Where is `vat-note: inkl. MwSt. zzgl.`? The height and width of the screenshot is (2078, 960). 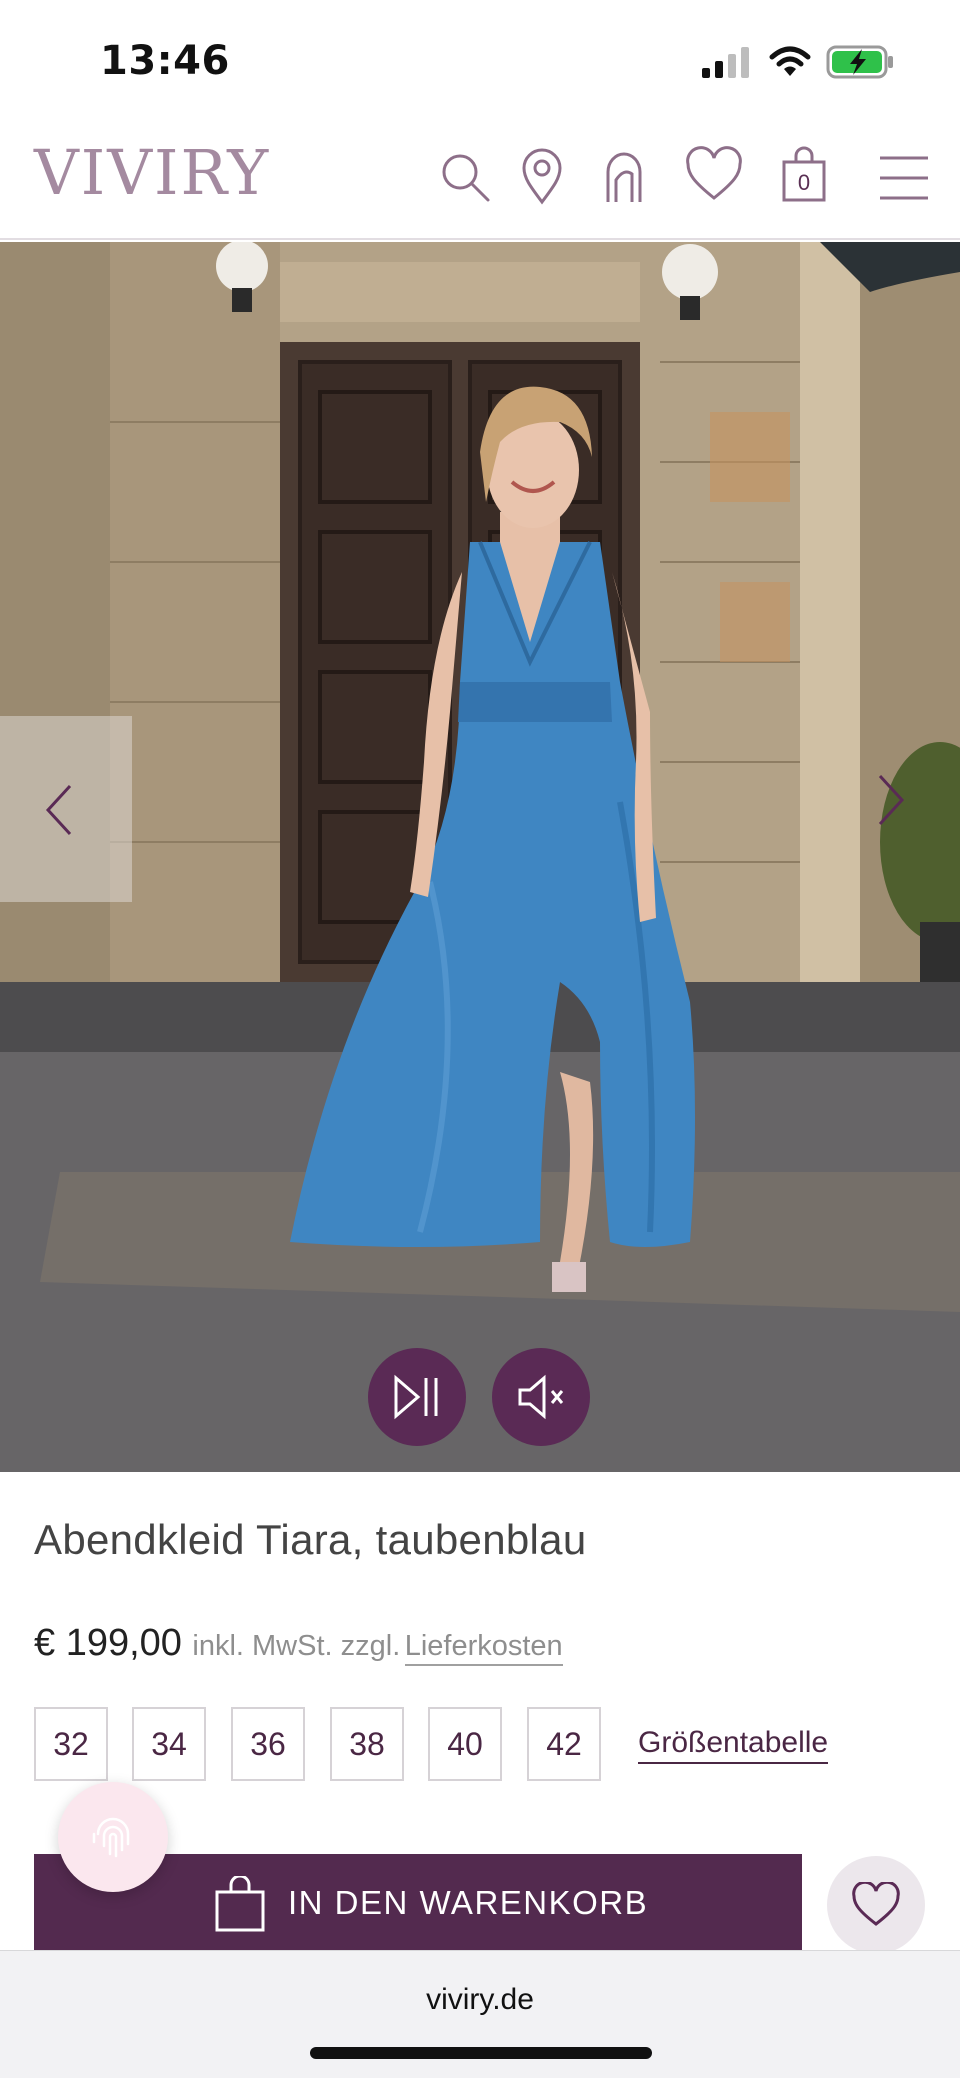
vat-note: inkl. MwSt. zzgl. is located at coordinates (296, 1646).